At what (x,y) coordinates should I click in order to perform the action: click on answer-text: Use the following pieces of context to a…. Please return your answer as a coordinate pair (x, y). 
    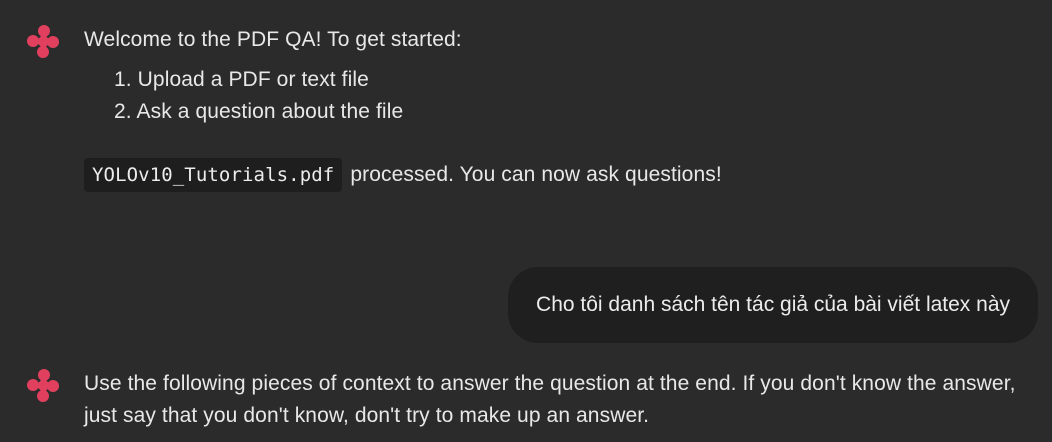
    Looking at the image, I should click on (550, 399).